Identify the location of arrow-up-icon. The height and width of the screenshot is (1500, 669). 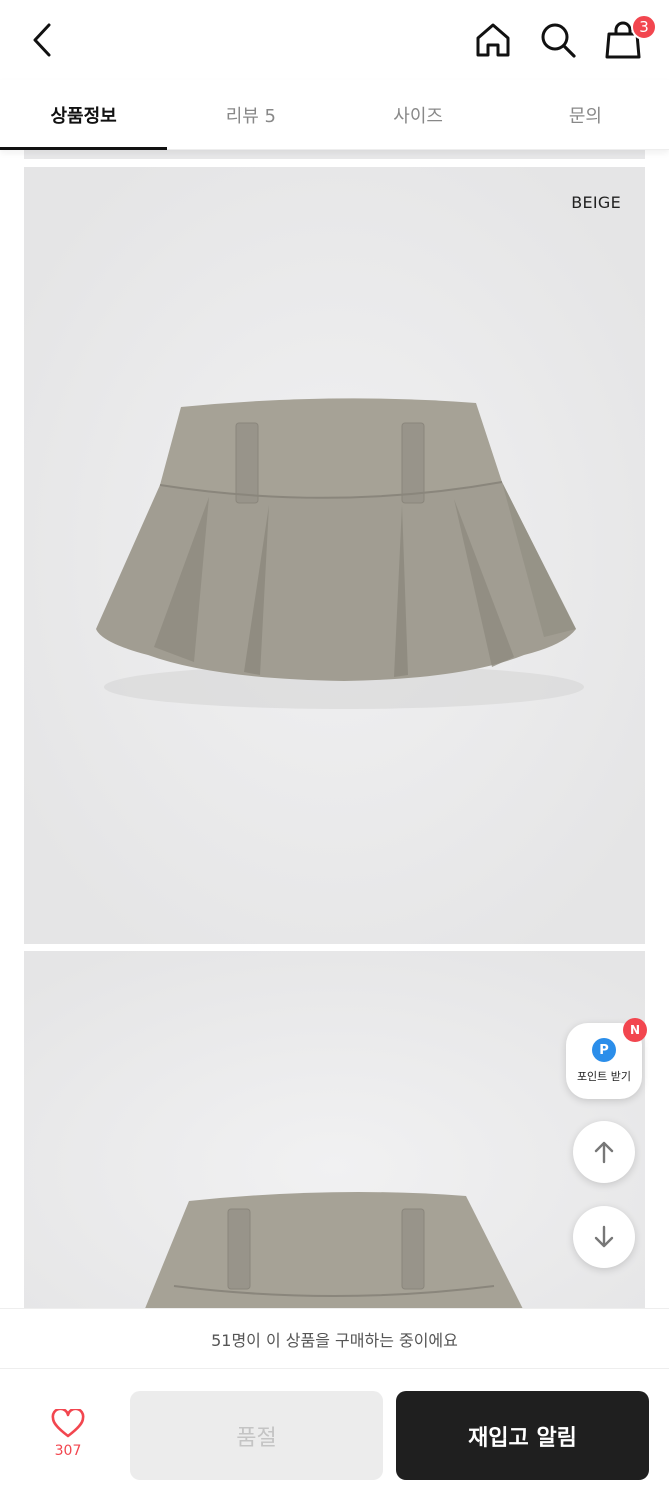
(604, 1152).